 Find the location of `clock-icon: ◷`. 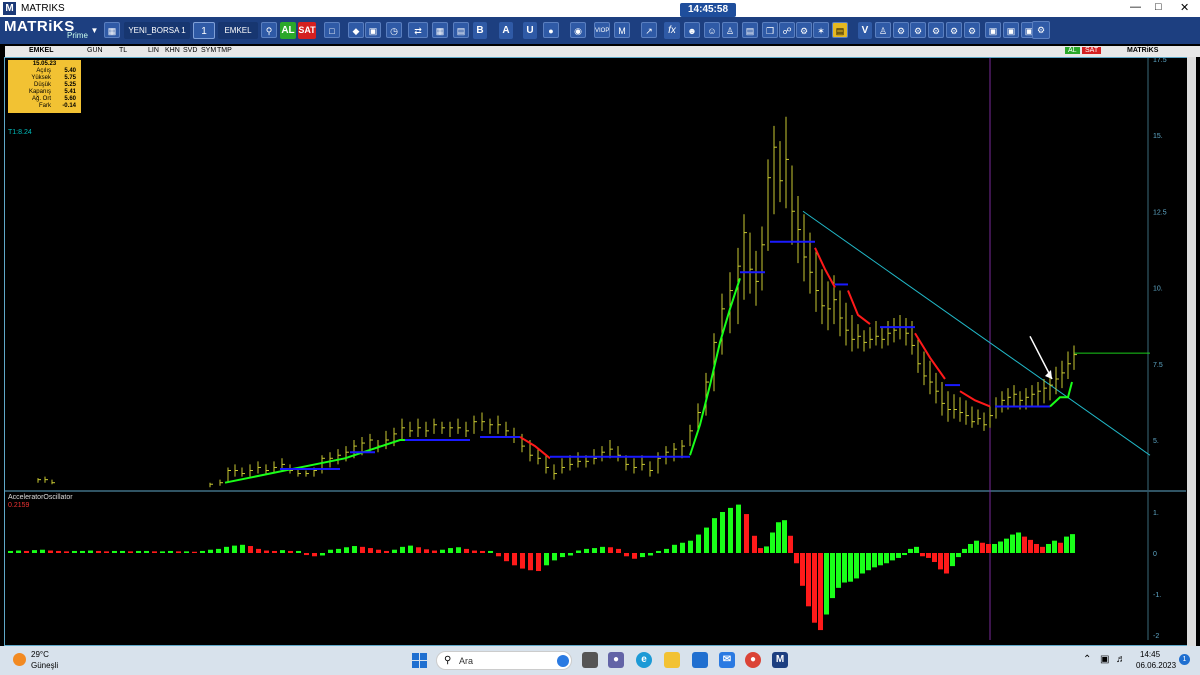

clock-icon: ◷ is located at coordinates (394, 30).